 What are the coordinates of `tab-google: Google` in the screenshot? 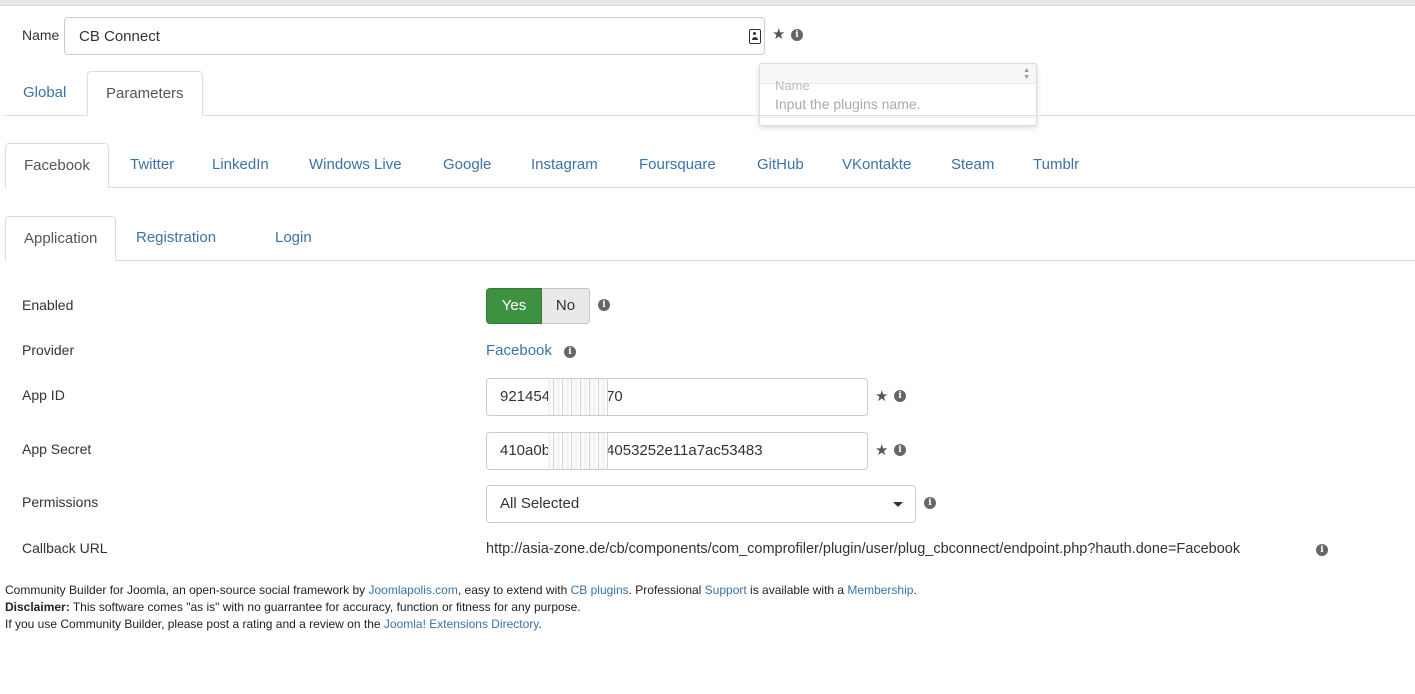 It's located at (467, 165).